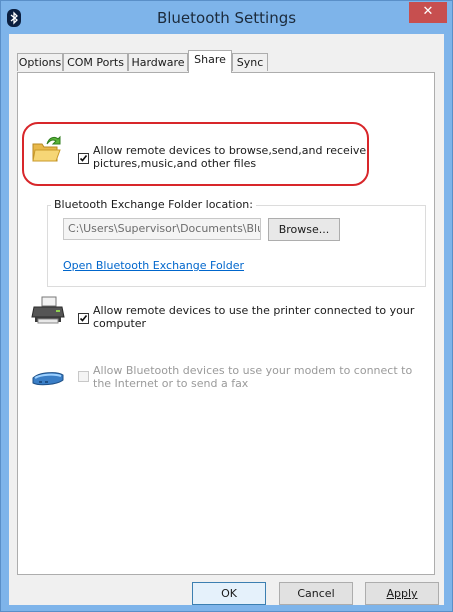 The image size is (453, 612). I want to click on exchange-folder-group-title: Bluetooth Exchange Folder location:, so click(153, 204).